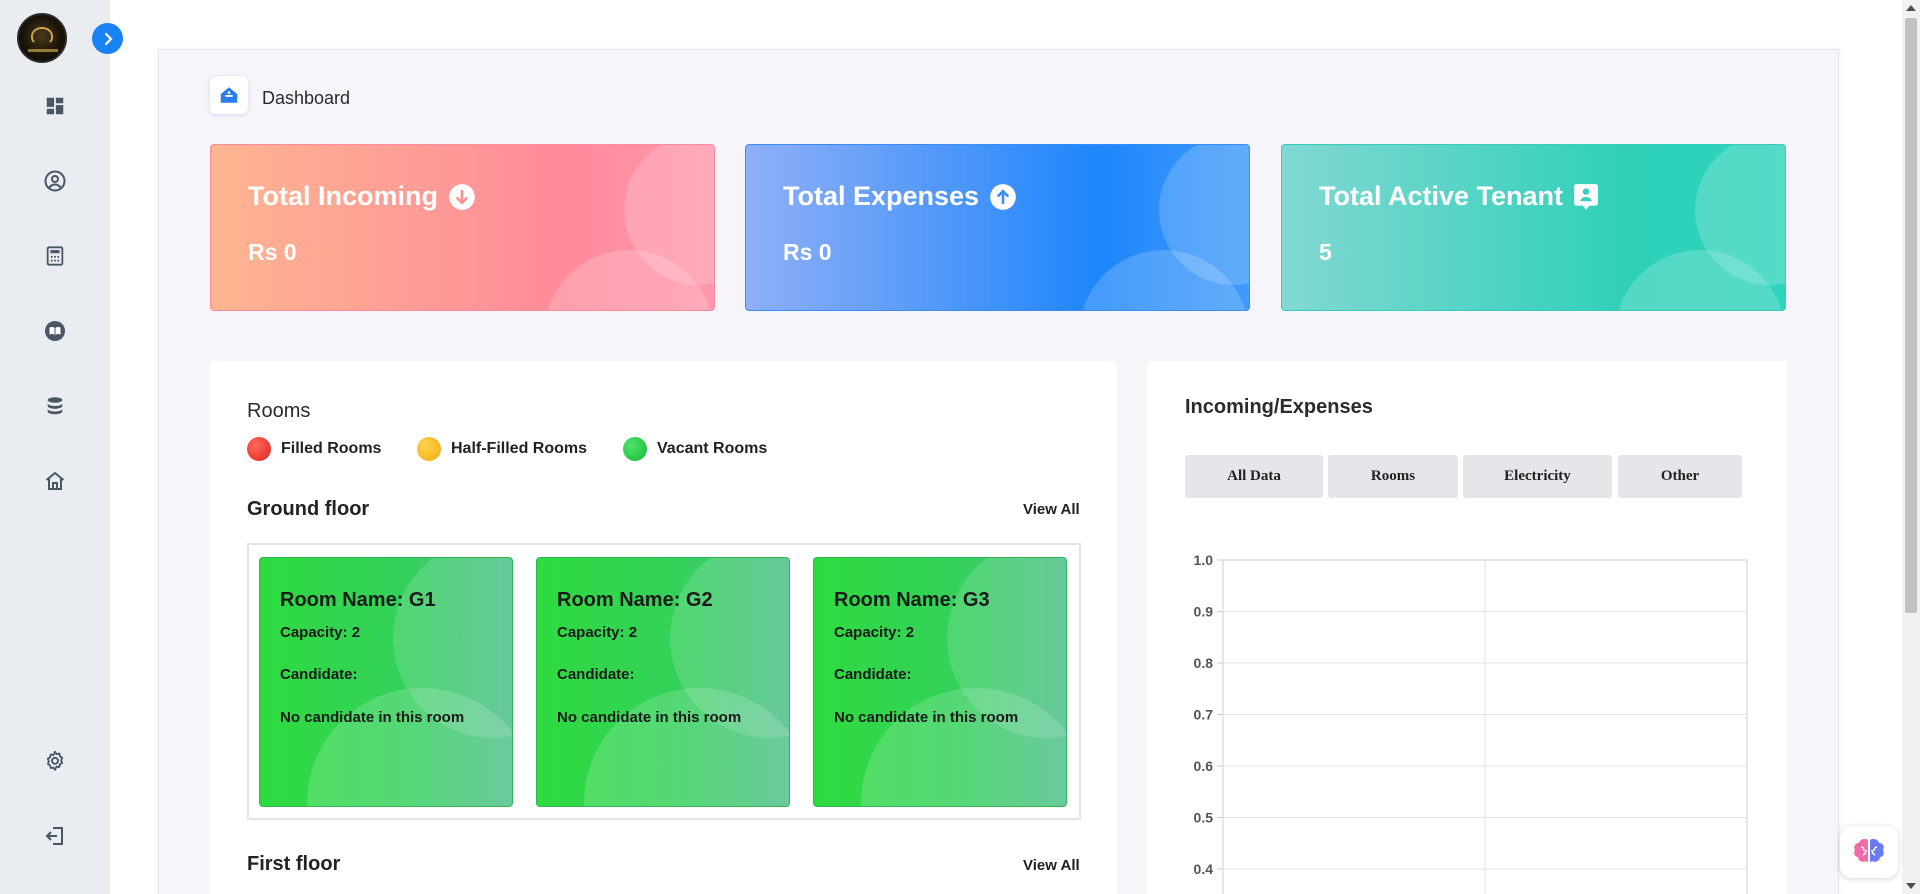 This screenshot has height=894, width=1920. I want to click on legend-label: Filled Rooms, so click(331, 448).